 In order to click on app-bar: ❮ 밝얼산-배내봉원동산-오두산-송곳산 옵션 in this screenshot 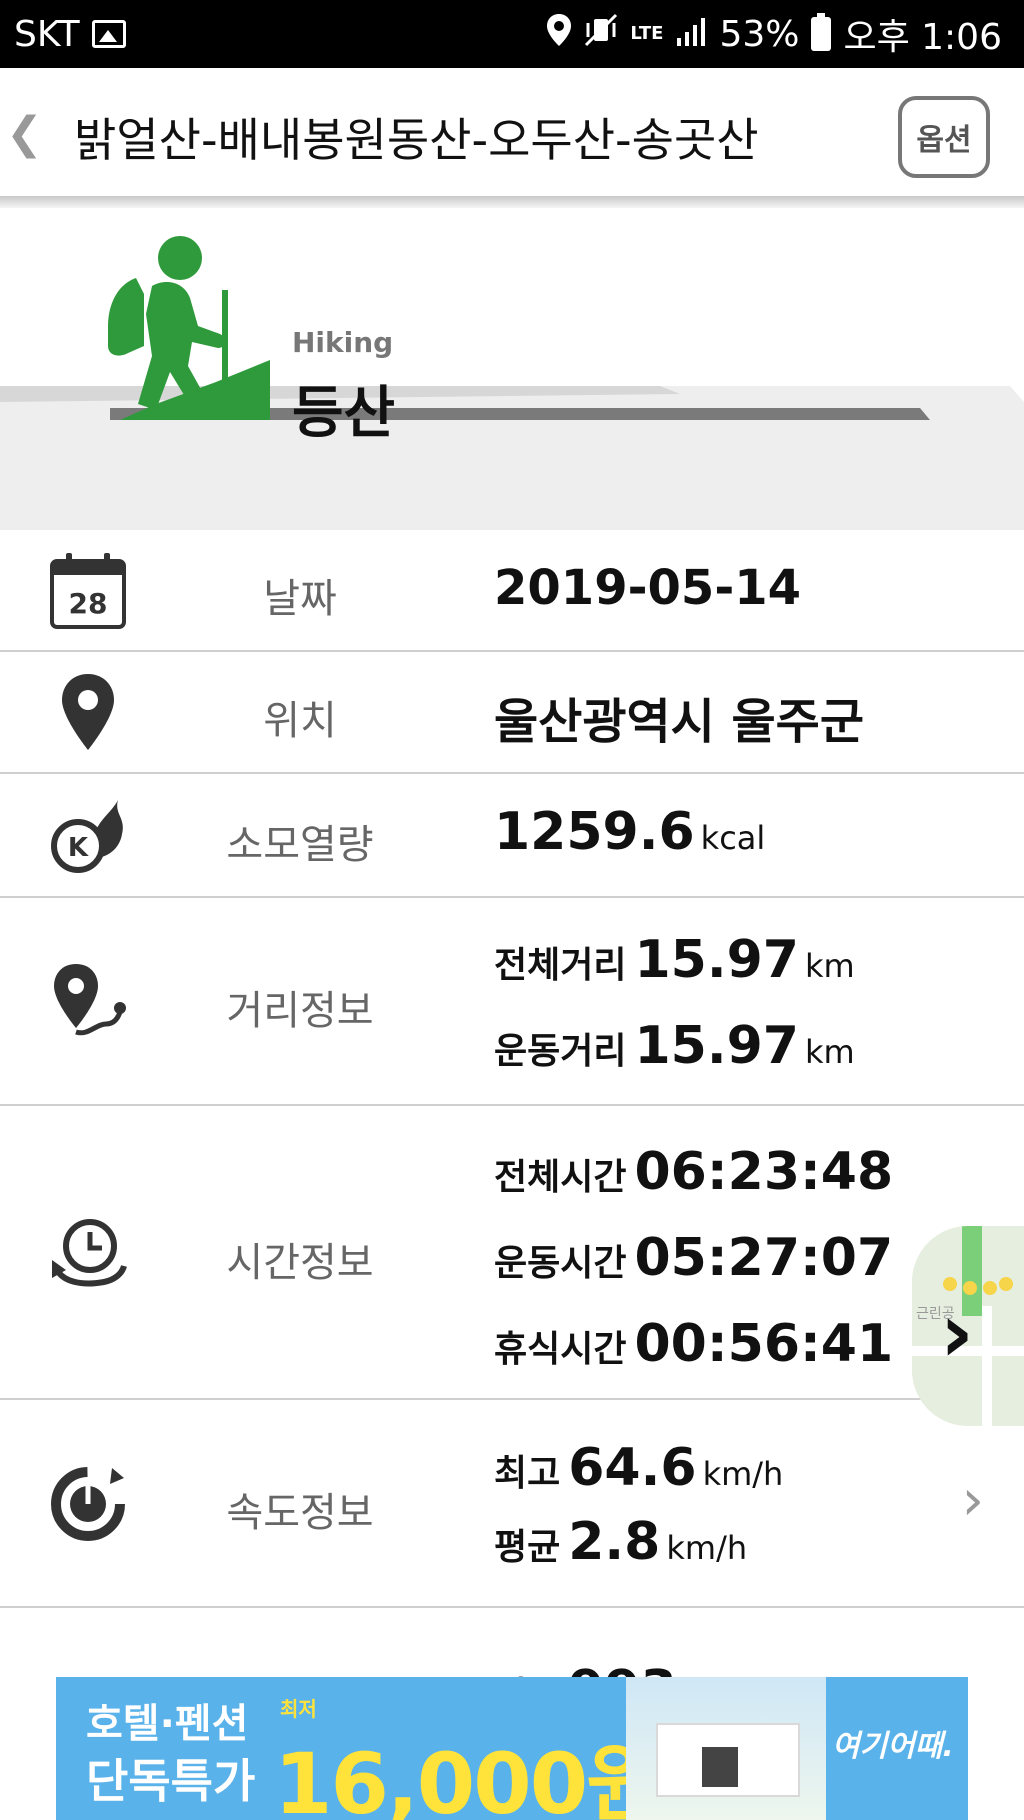, I will do `click(512, 134)`.